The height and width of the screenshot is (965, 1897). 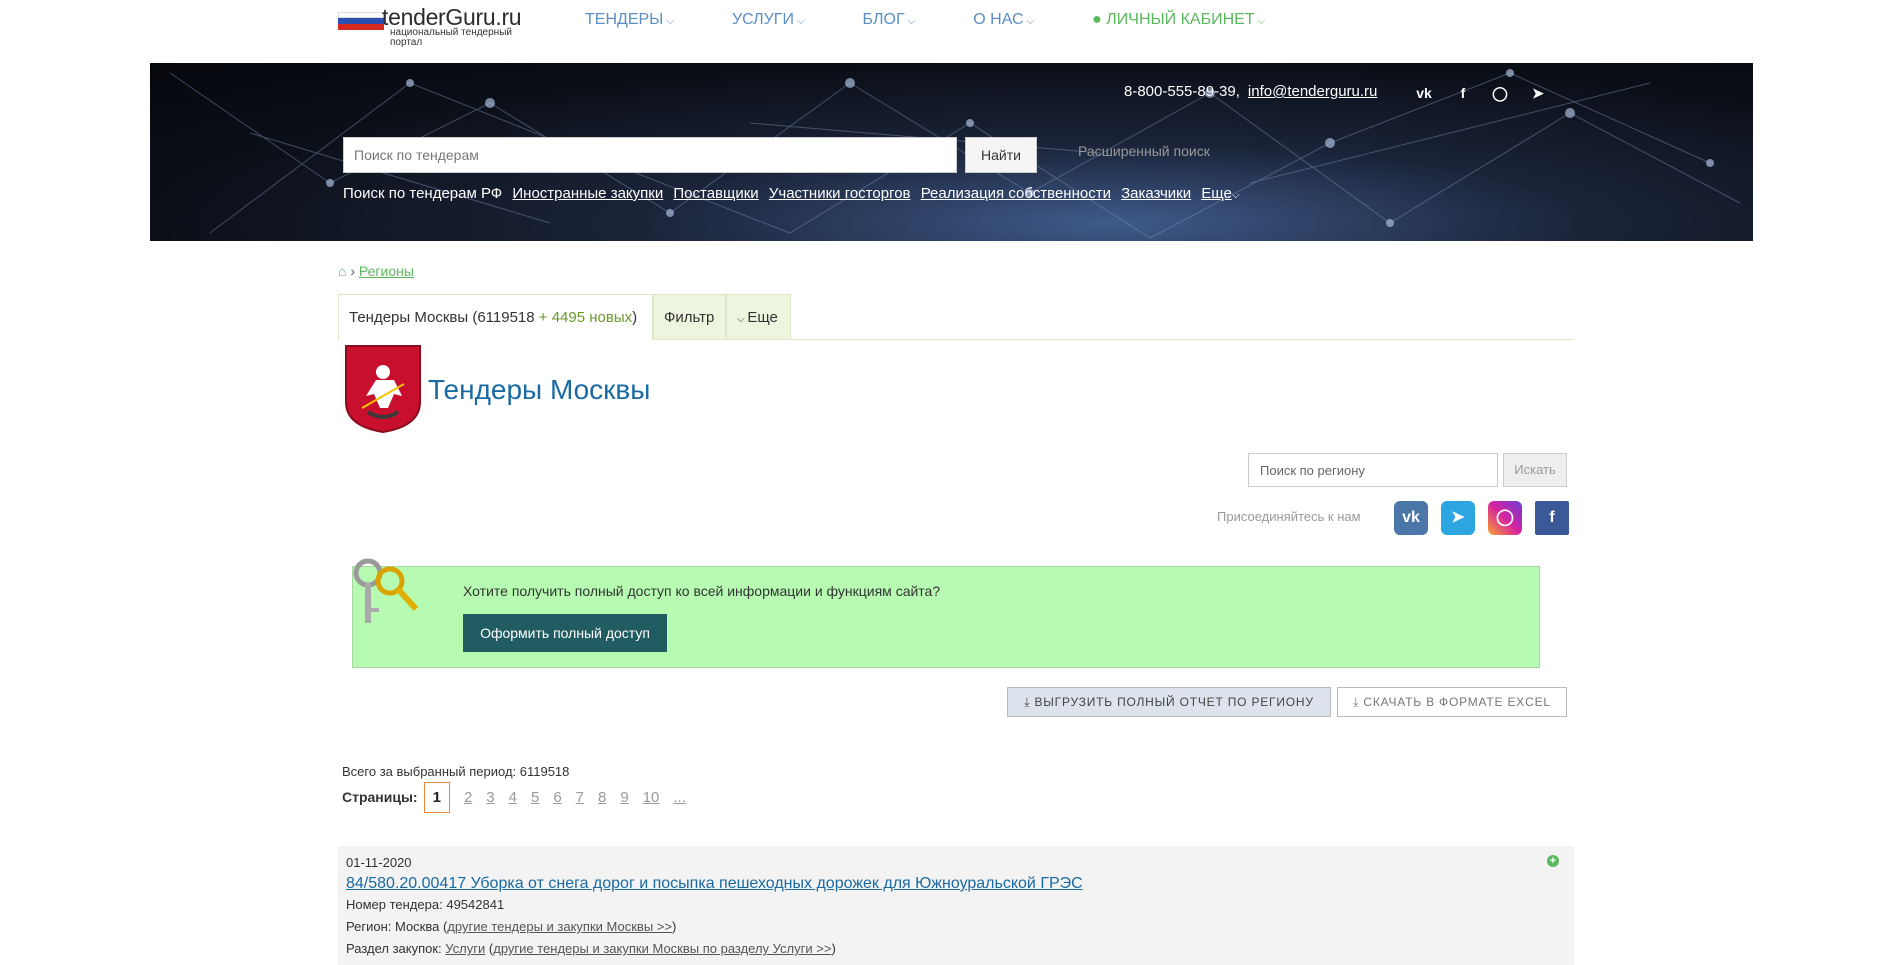 What do you see at coordinates (1312, 91) in the screenshot?
I see `email-link: info@tenderguru.ru` at bounding box center [1312, 91].